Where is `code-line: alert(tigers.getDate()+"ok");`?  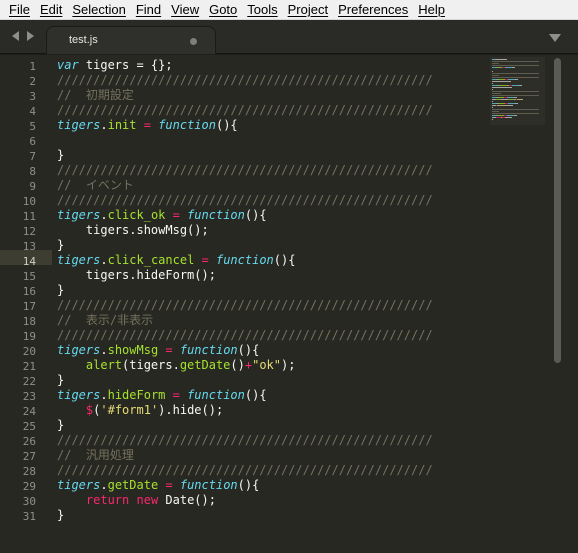 code-line: alert(tigers.getDate()+"ok"); is located at coordinates (176, 365).